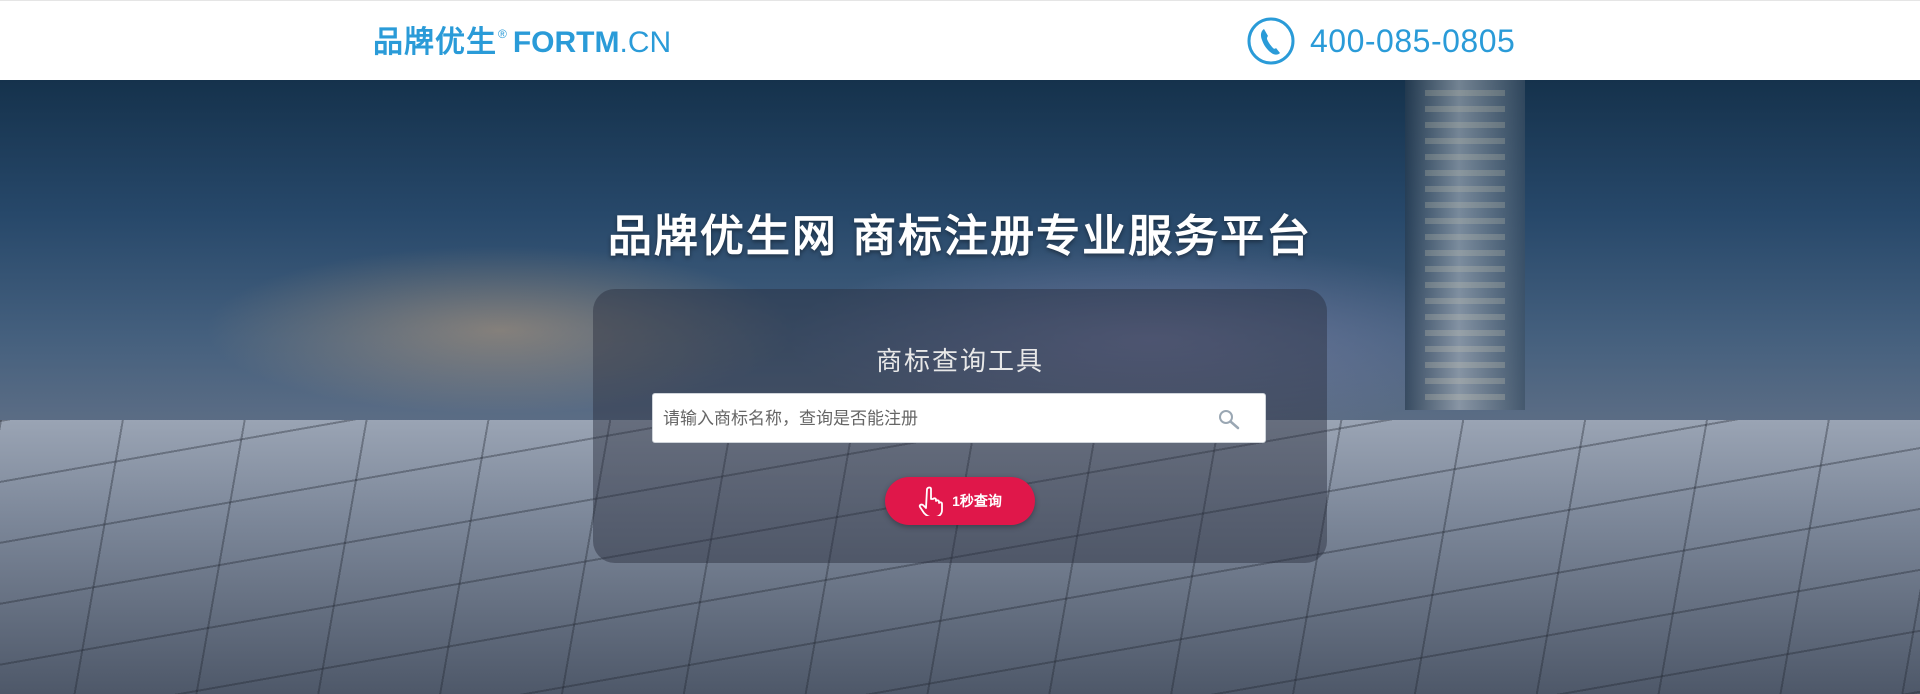 This screenshot has width=1920, height=694. What do you see at coordinates (939, 419) in the screenshot?
I see `trademark-search-input` at bounding box center [939, 419].